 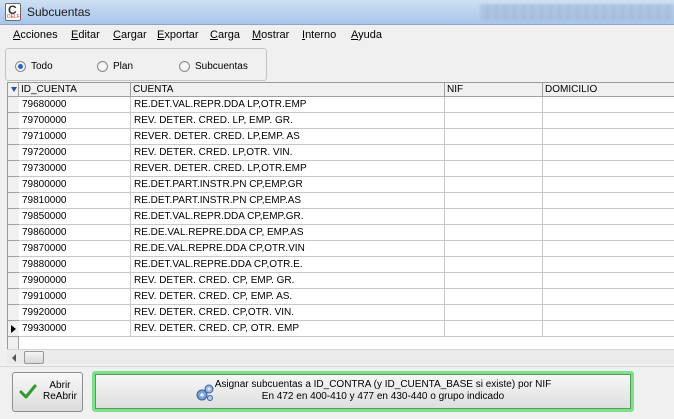 I want to click on menu-editar: Editar, so click(x=85, y=35).